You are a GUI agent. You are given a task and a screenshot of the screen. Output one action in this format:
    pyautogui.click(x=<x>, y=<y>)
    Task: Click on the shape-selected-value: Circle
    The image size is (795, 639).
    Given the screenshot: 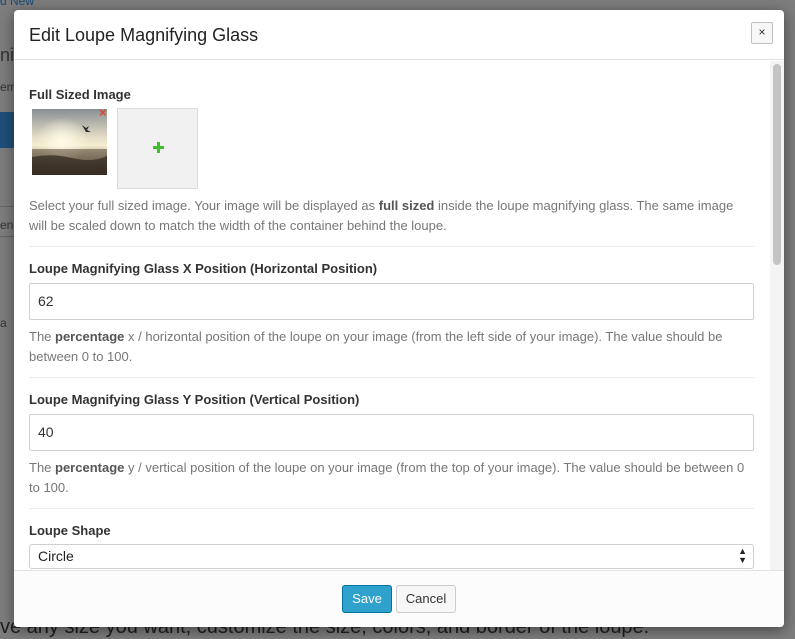 What is the action you would take?
    pyautogui.click(x=56, y=556)
    